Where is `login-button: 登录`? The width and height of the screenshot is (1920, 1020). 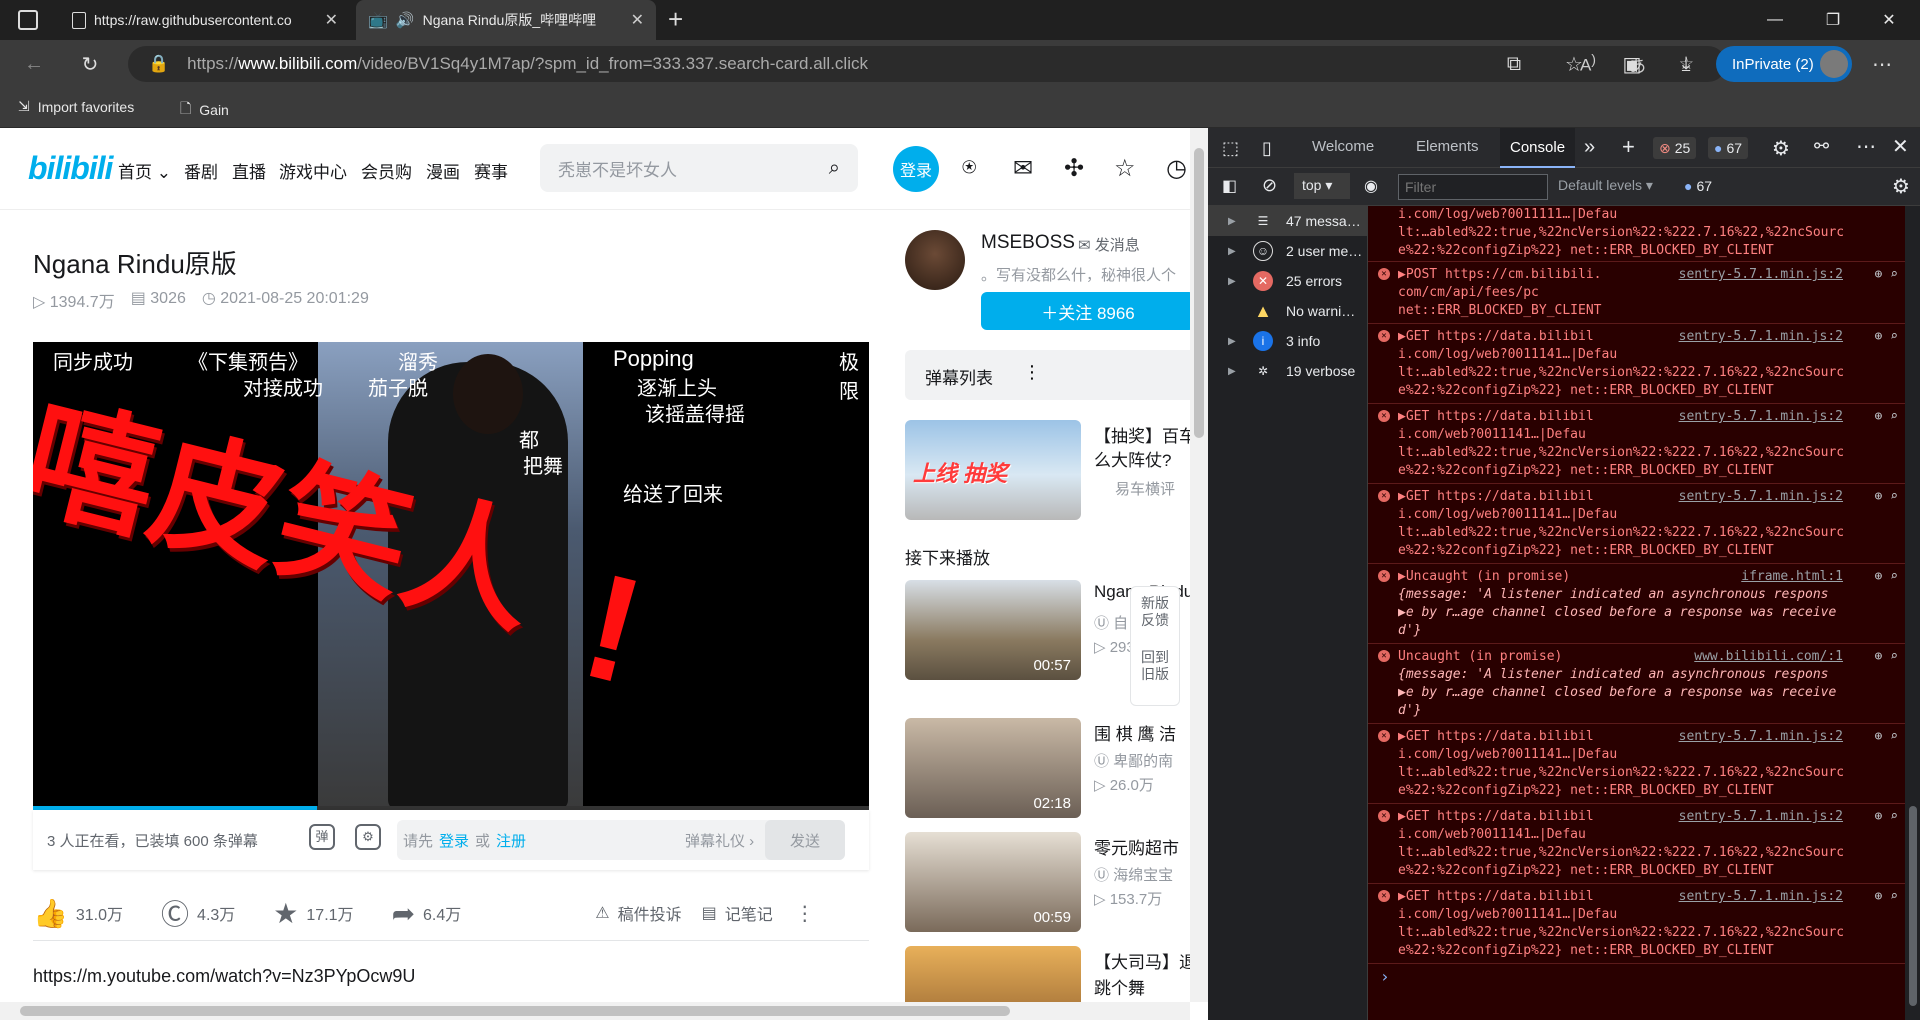
login-button: 登录 is located at coordinates (916, 169).